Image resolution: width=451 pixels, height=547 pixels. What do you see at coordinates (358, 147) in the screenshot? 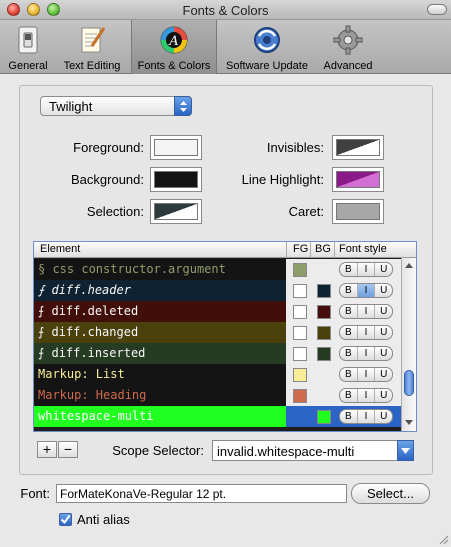
I see `invisibles-color-well` at bounding box center [358, 147].